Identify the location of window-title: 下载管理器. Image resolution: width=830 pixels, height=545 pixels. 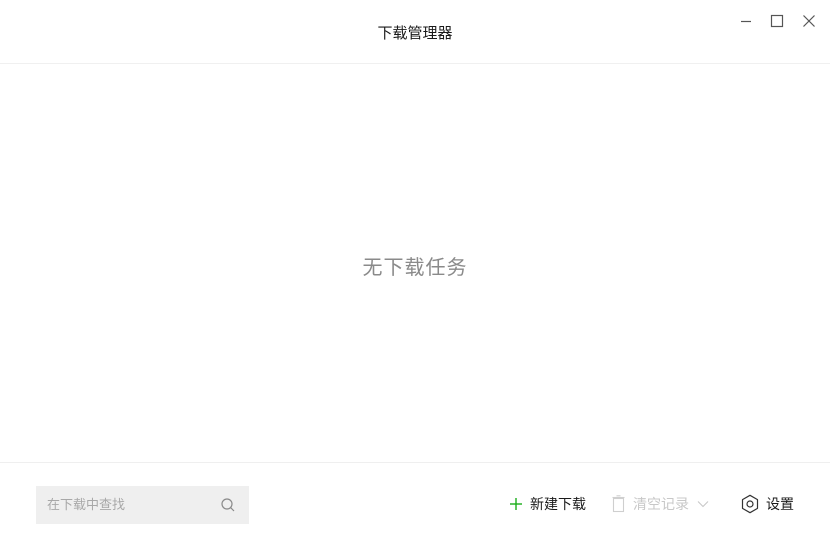
(415, 33).